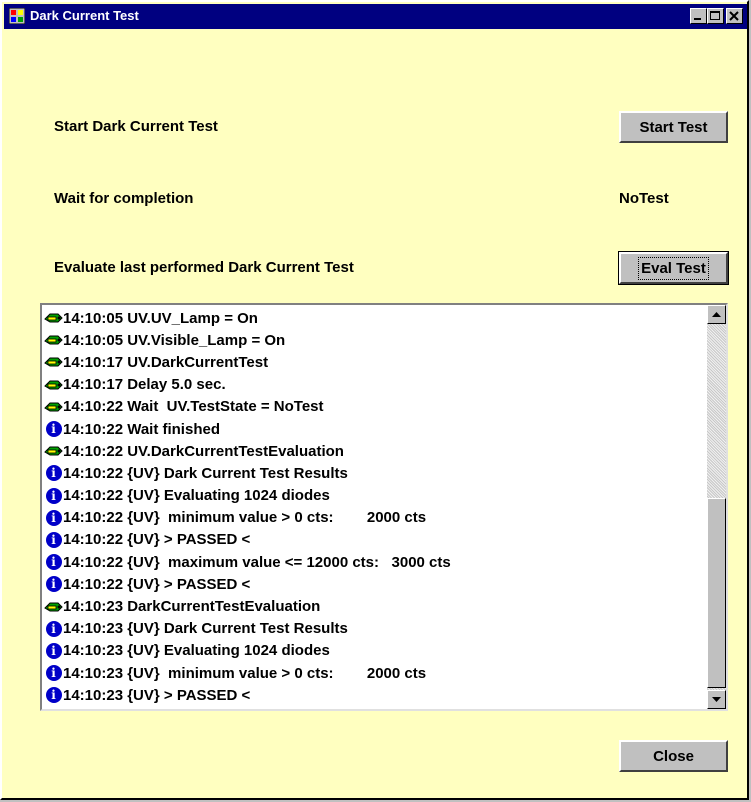  What do you see at coordinates (141, 429) in the screenshot?
I see `log-line-text: 14:10:22 Wait finished` at bounding box center [141, 429].